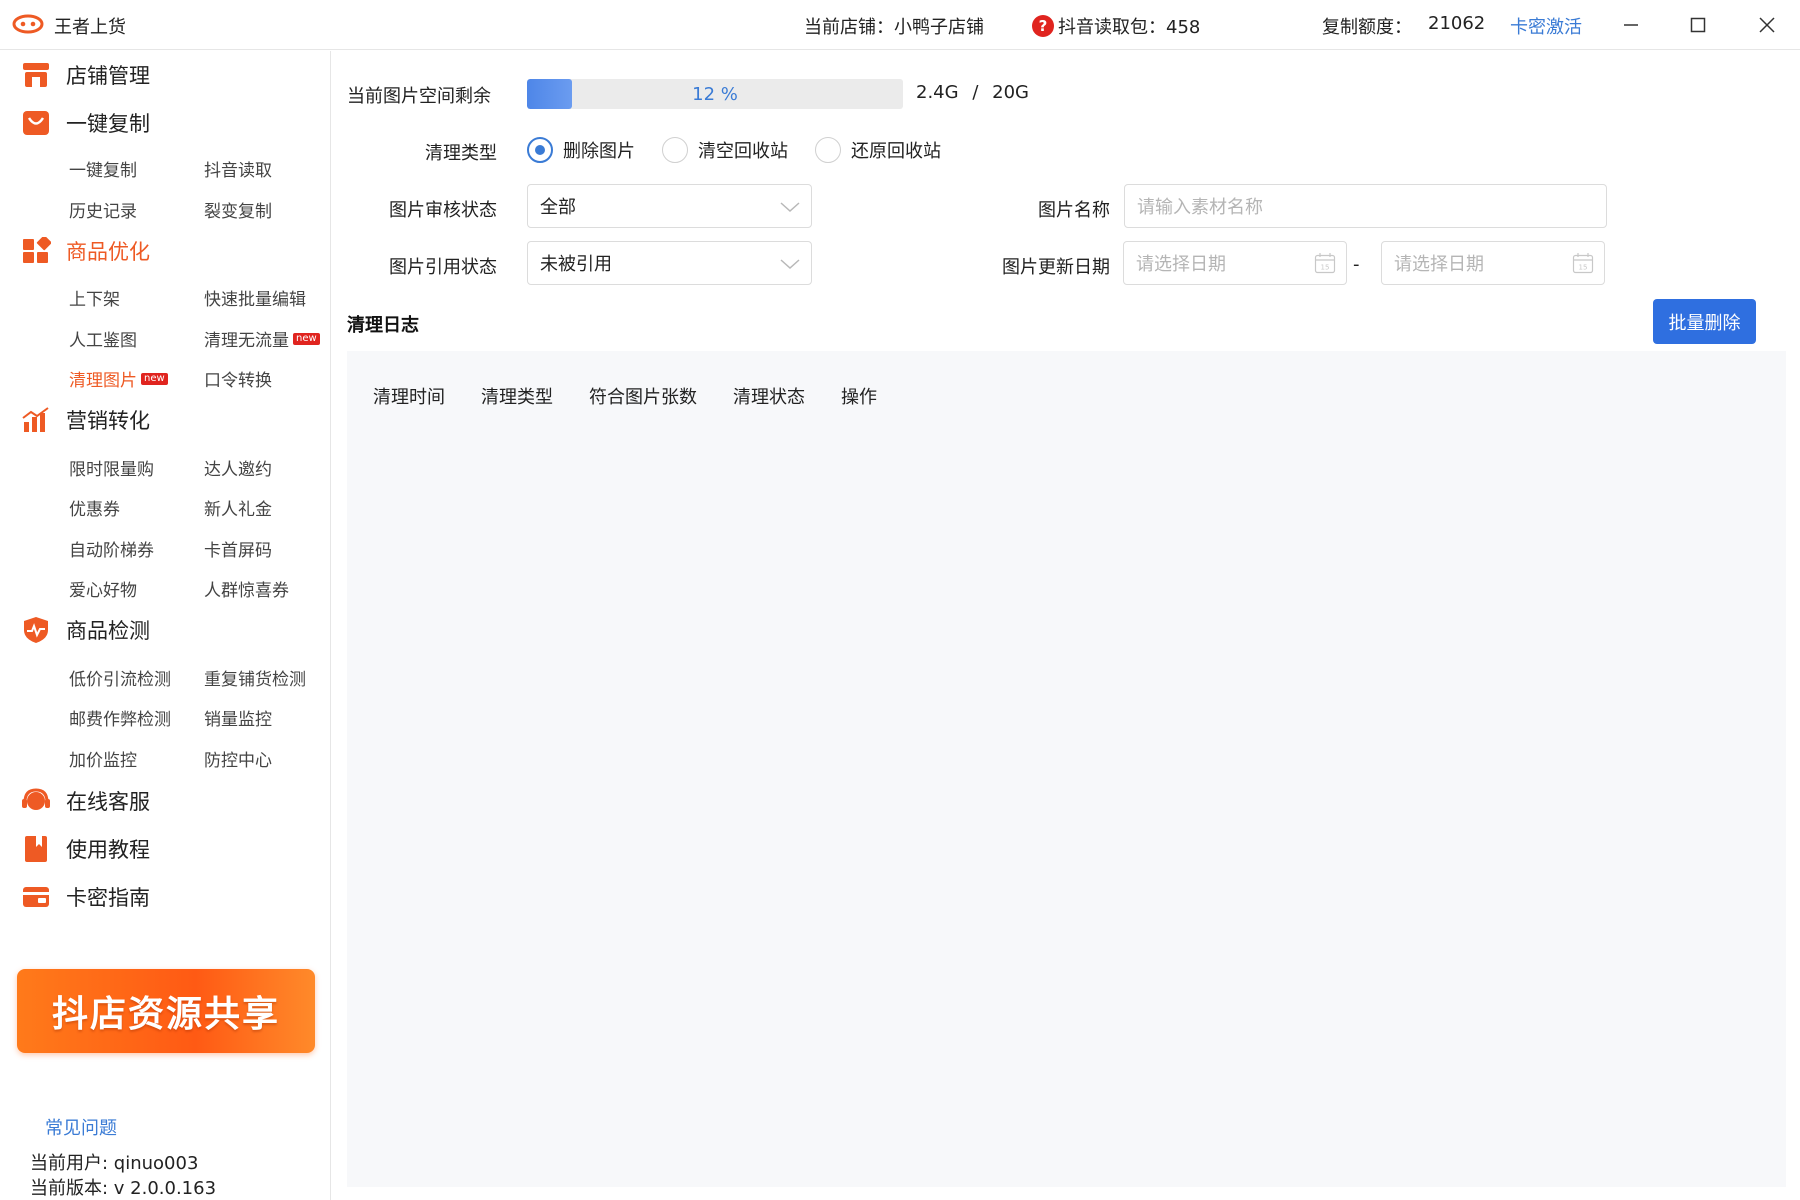 Image resolution: width=1800 pixels, height=1200 pixels. Describe the element at coordinates (28, 24) in the screenshot. I see `app-logo-icon` at that location.